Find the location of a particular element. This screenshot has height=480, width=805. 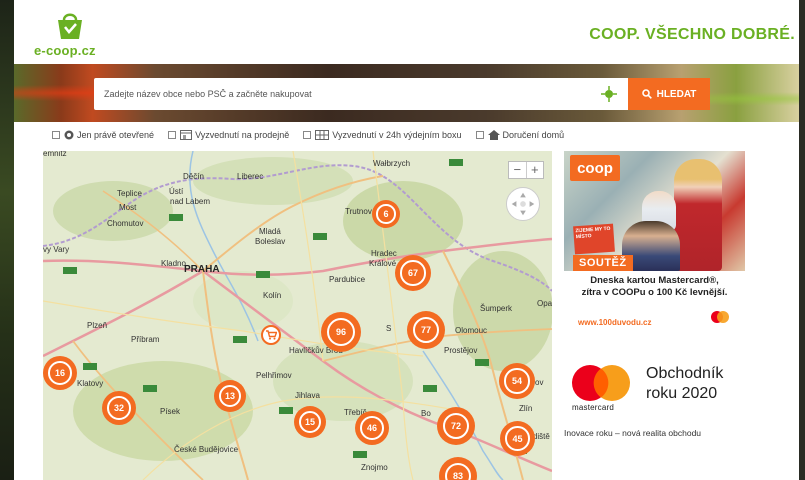

store-cluster: 32 is located at coordinates (119, 408).